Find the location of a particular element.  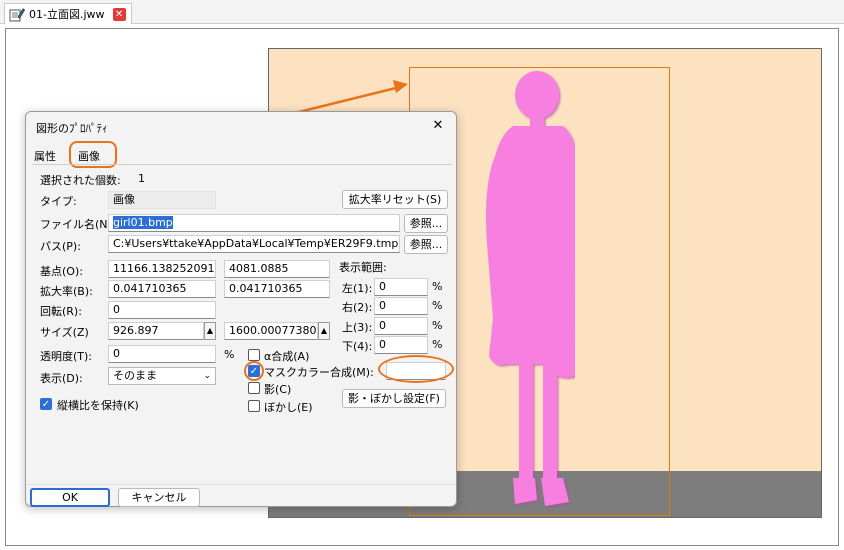

document-tab: 01-立面図.jww ✕ is located at coordinates (68, 13).